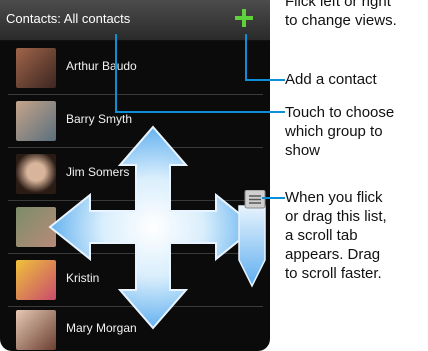 The image size is (428, 351). Describe the element at coordinates (99, 119) in the screenshot. I see `contact-name: Barry Smyth` at that location.